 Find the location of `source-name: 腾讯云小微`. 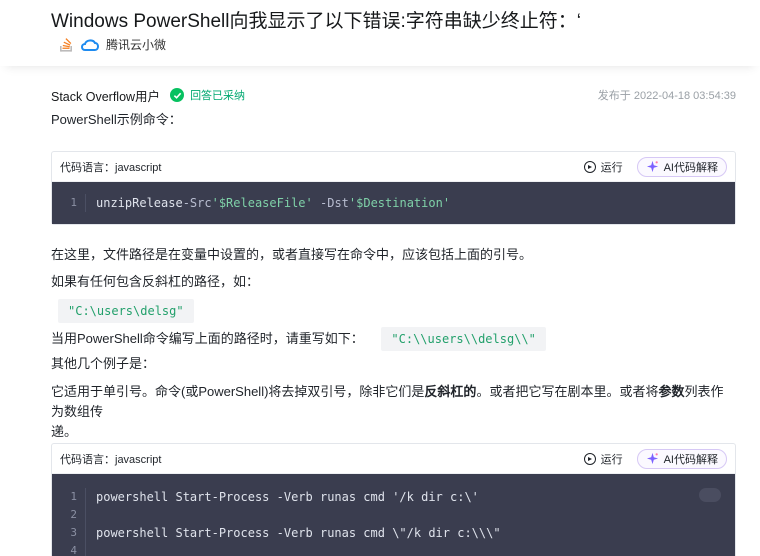

source-name: 腾讯云小微 is located at coordinates (136, 44).